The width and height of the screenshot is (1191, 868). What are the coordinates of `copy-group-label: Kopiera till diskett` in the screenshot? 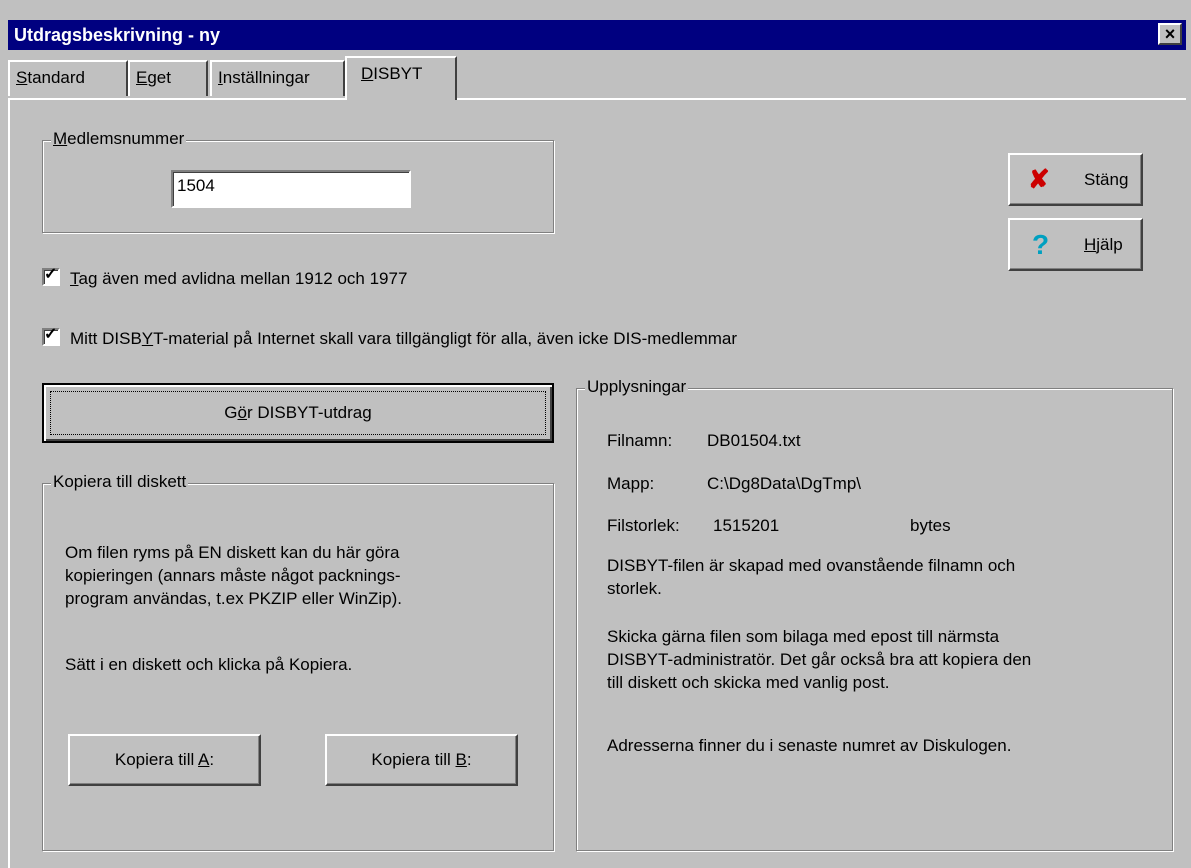 It's located at (120, 482).